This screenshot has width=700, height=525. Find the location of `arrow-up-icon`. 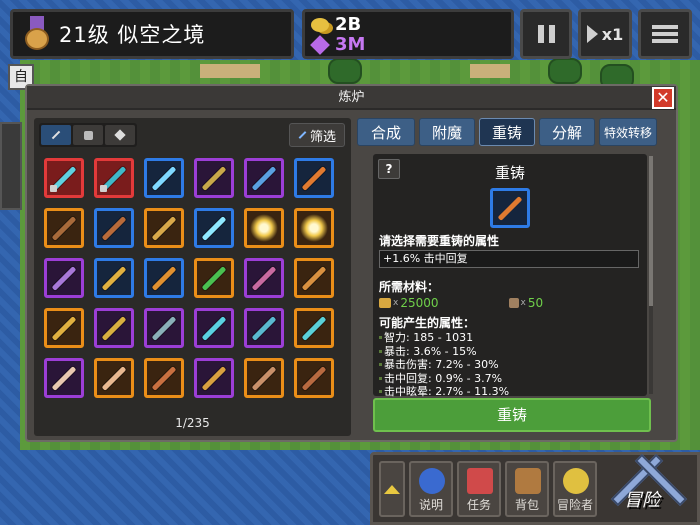

arrow-up-icon is located at coordinates (392, 489).